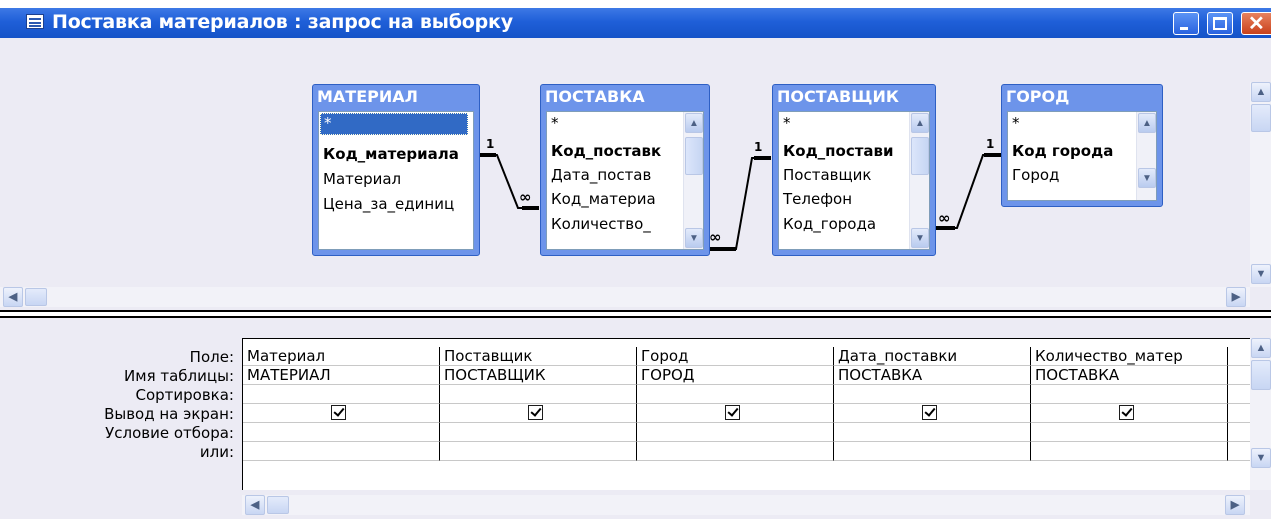 The image size is (1271, 519). Describe the element at coordinates (1035, 175) in the screenshot. I see `field-item: Город` at that location.